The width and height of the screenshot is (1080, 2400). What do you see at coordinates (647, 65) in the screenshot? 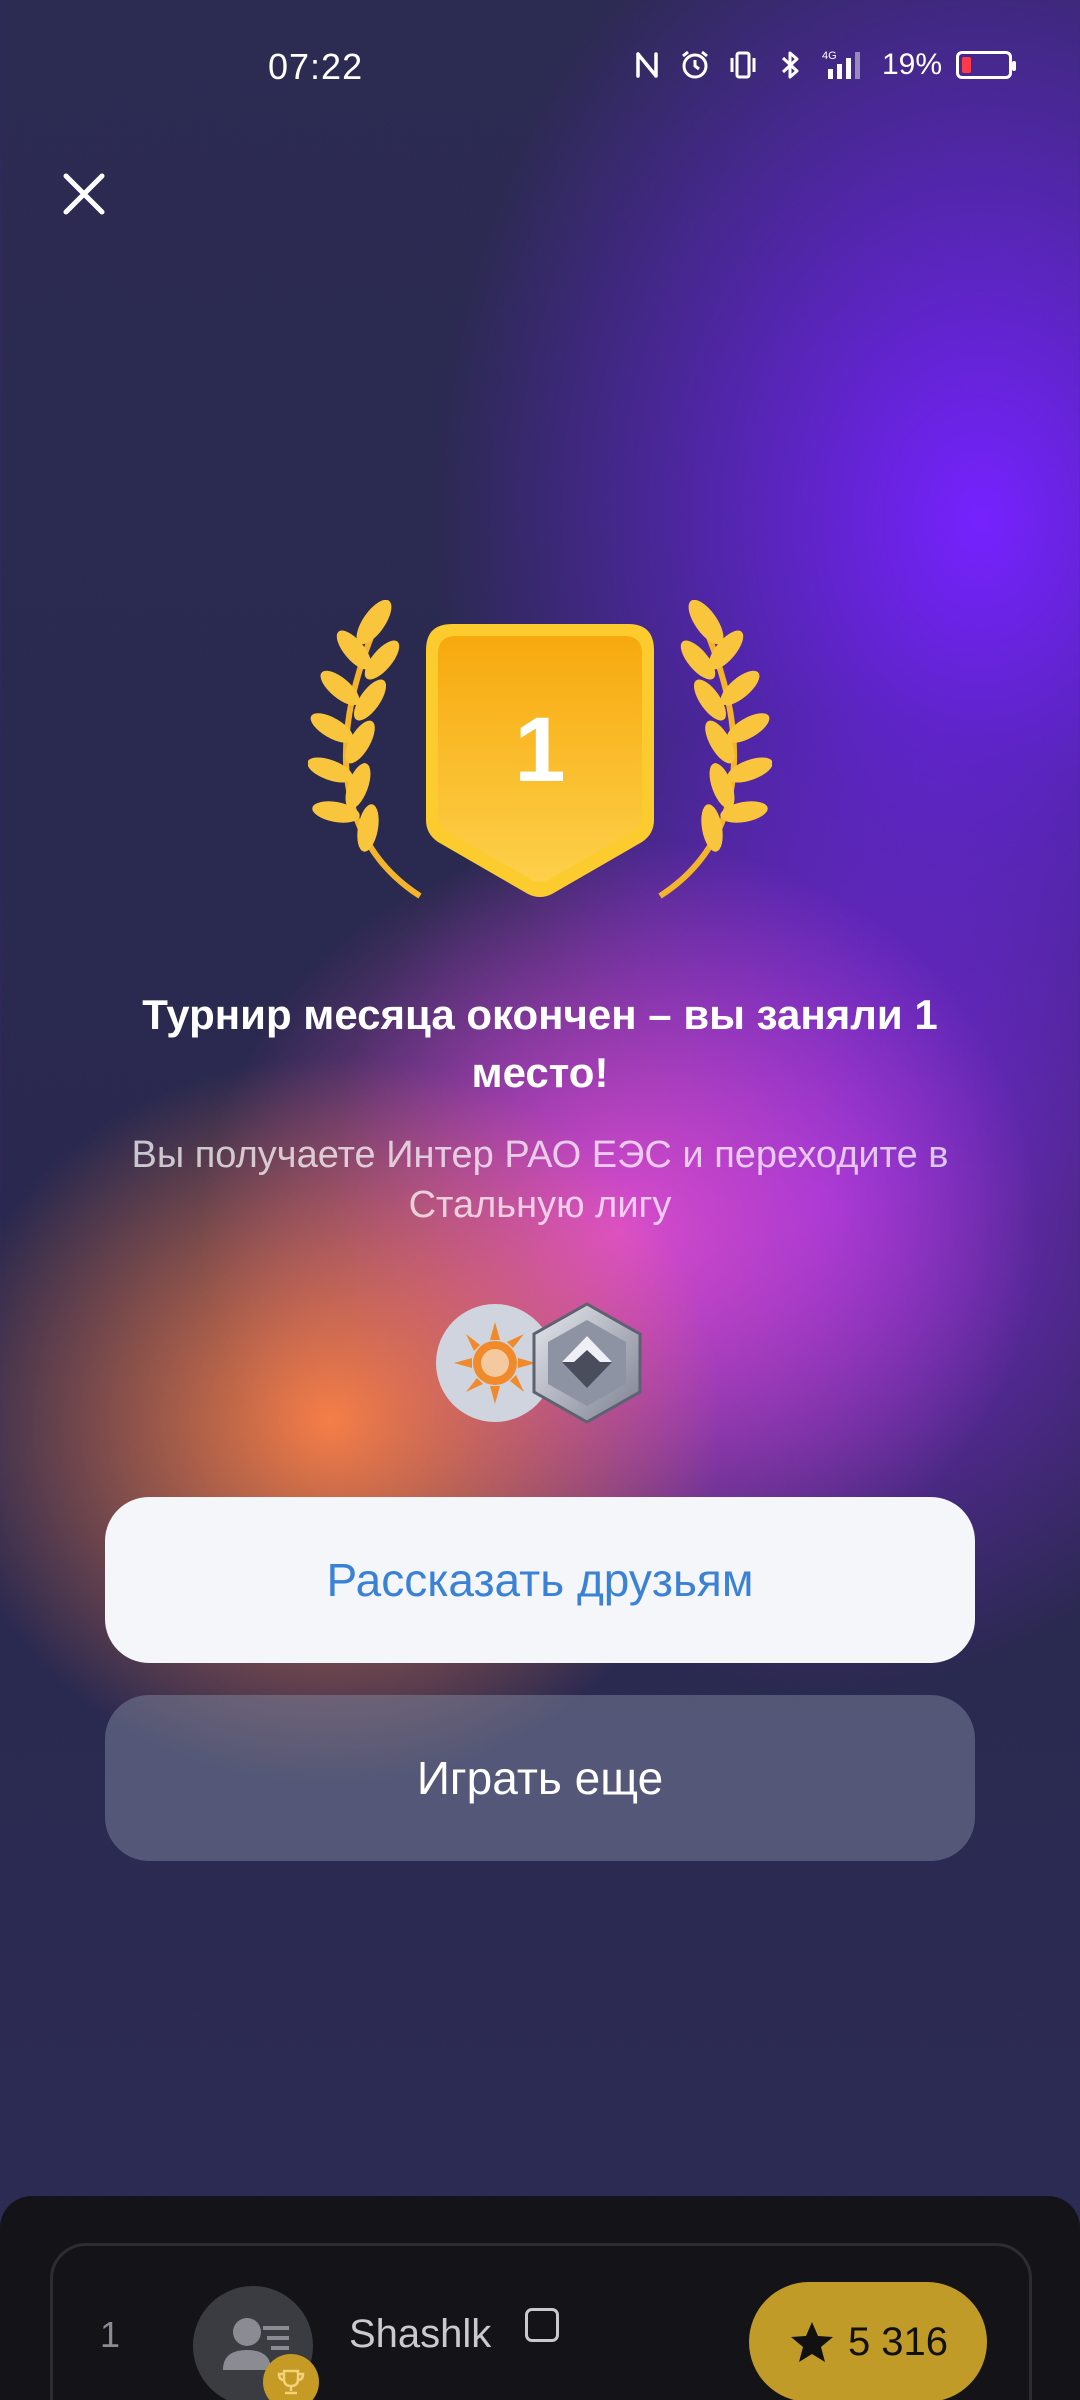
I see `nfc-icon` at bounding box center [647, 65].